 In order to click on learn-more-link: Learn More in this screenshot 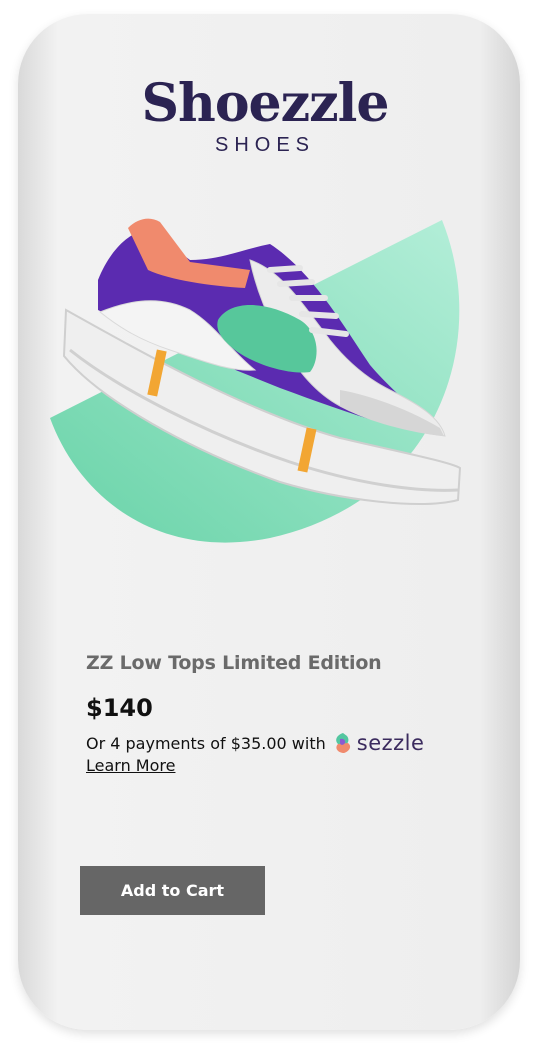, I will do `click(130, 765)`.